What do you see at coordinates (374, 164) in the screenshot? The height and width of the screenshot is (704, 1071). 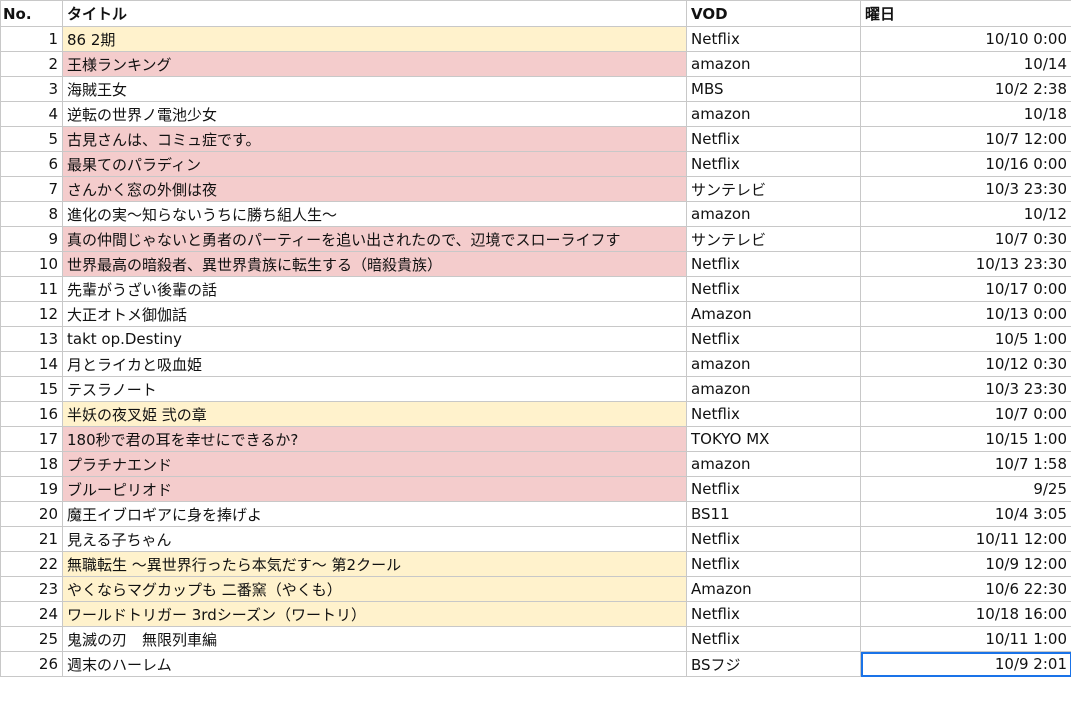 I see `cell-title: 最果てのパラディン` at bounding box center [374, 164].